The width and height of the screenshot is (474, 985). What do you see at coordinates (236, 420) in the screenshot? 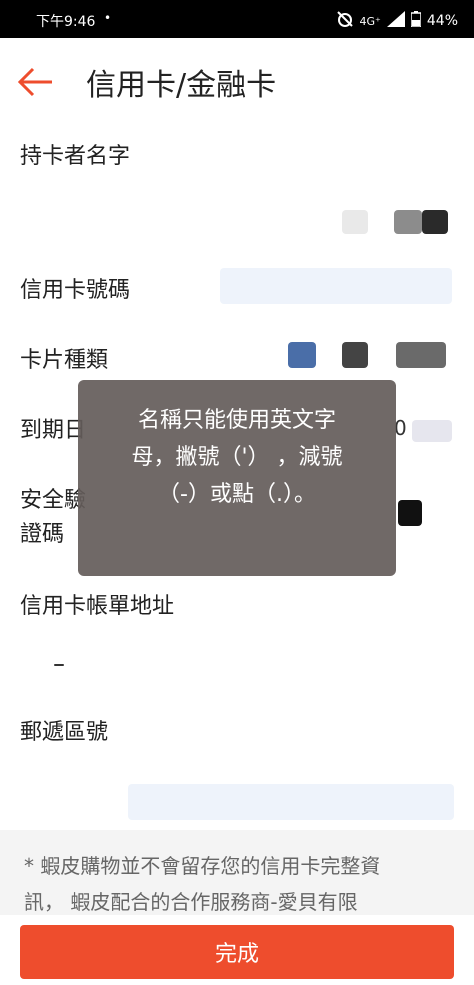
I see `toast-line-1: 名稱只能使用英文字` at bounding box center [236, 420].